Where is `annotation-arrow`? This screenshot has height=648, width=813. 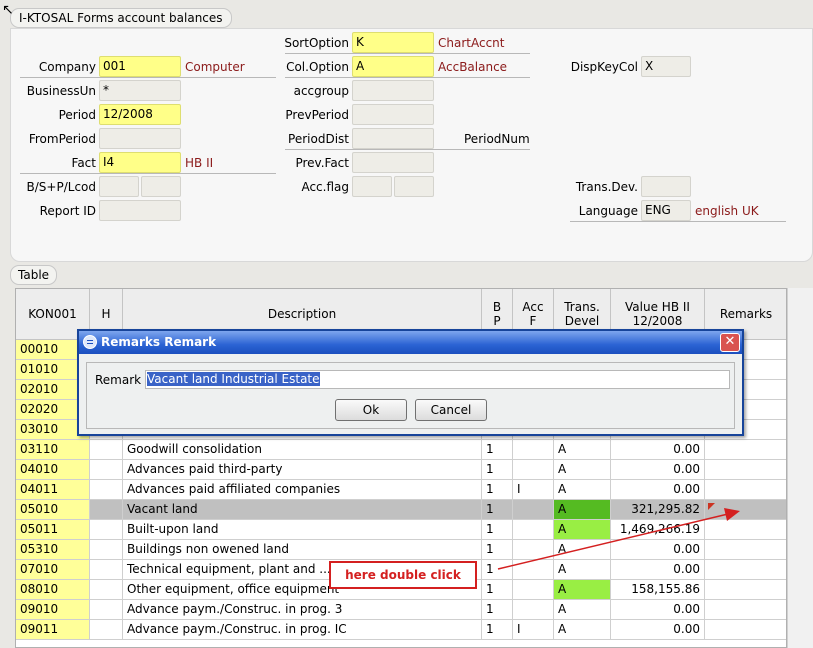
annotation-arrow is located at coordinates (618, 539).